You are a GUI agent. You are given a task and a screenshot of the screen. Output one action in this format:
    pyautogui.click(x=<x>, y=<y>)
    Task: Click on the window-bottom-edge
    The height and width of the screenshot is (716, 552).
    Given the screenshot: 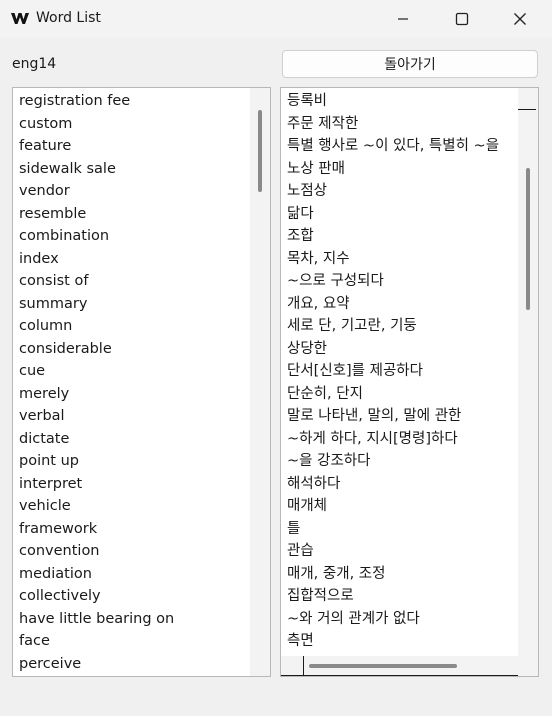 What is the action you would take?
    pyautogui.click(x=276, y=703)
    